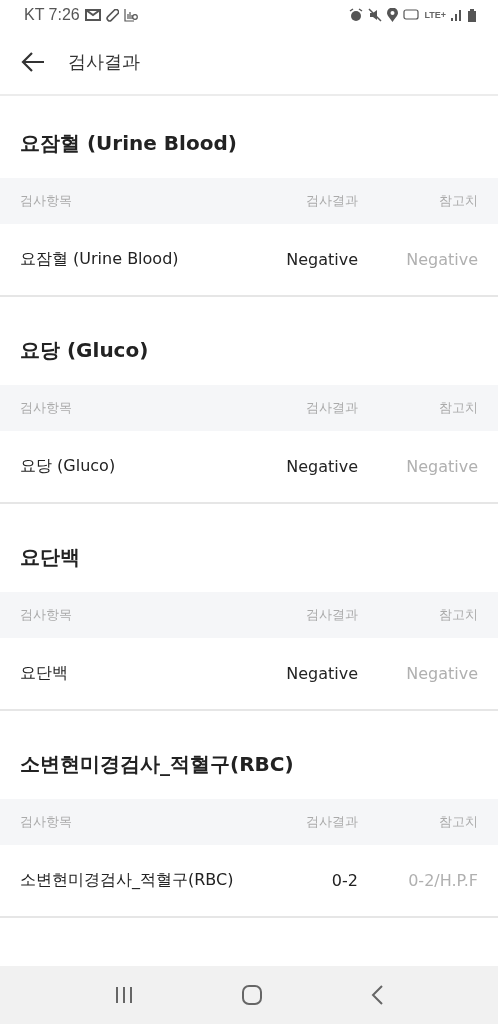  What do you see at coordinates (356, 15) in the screenshot?
I see `alarm-icon` at bounding box center [356, 15].